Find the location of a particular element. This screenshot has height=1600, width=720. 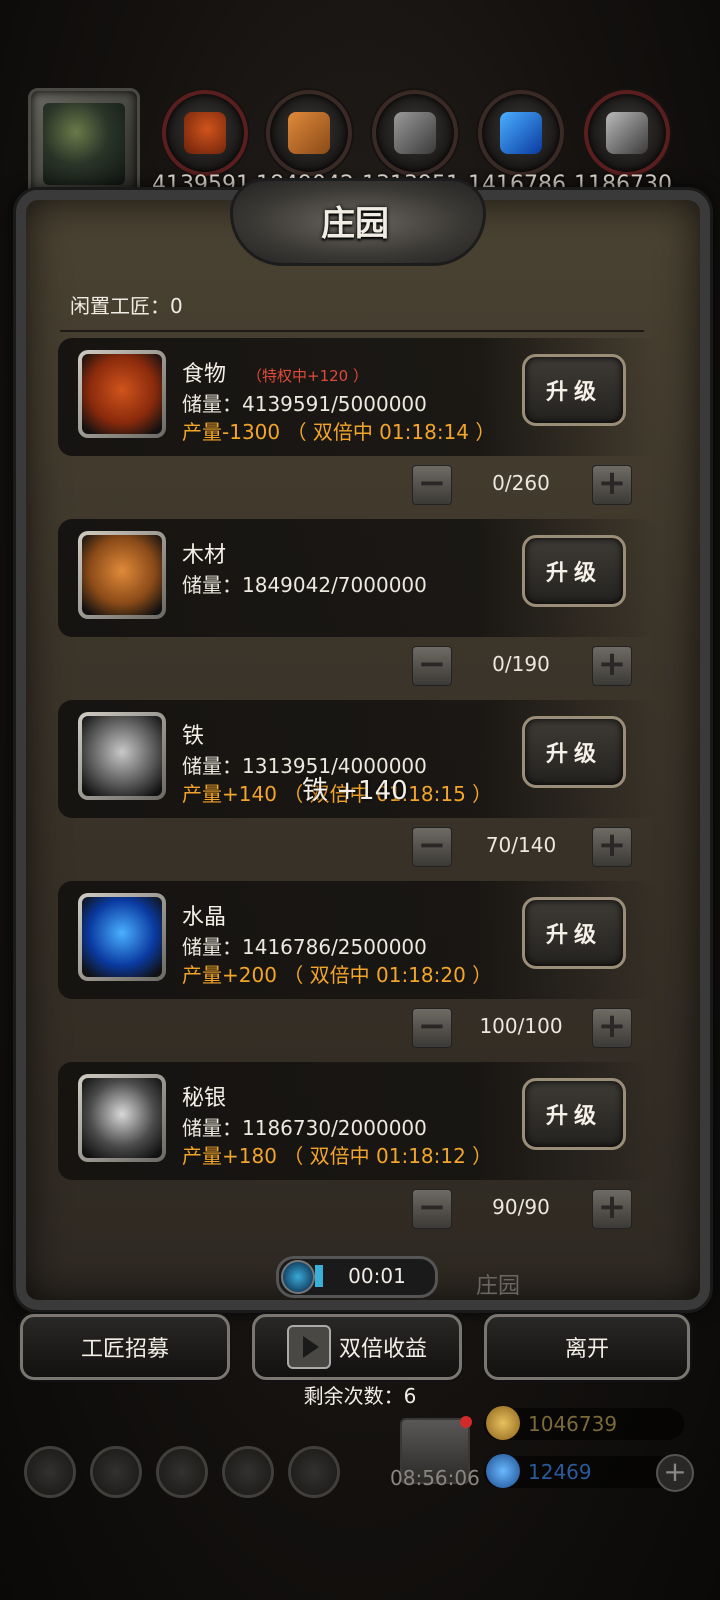

notification-dot is located at coordinates (466, 1422).